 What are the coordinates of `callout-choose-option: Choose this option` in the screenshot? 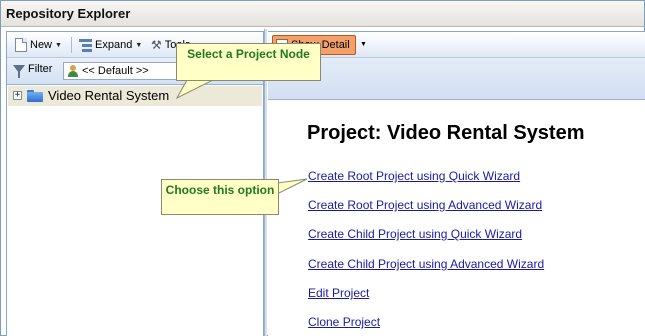 It's located at (220, 197).